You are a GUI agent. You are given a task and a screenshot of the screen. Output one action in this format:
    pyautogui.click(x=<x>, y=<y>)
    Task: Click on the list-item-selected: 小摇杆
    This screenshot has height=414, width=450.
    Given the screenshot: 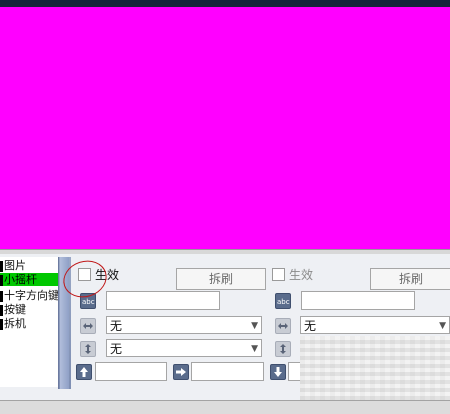 What is the action you would take?
    pyautogui.click(x=29, y=279)
    